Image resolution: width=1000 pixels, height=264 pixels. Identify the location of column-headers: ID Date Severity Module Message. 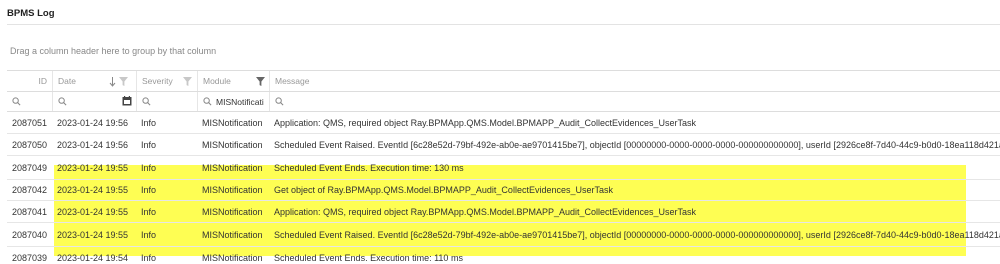
(503, 81).